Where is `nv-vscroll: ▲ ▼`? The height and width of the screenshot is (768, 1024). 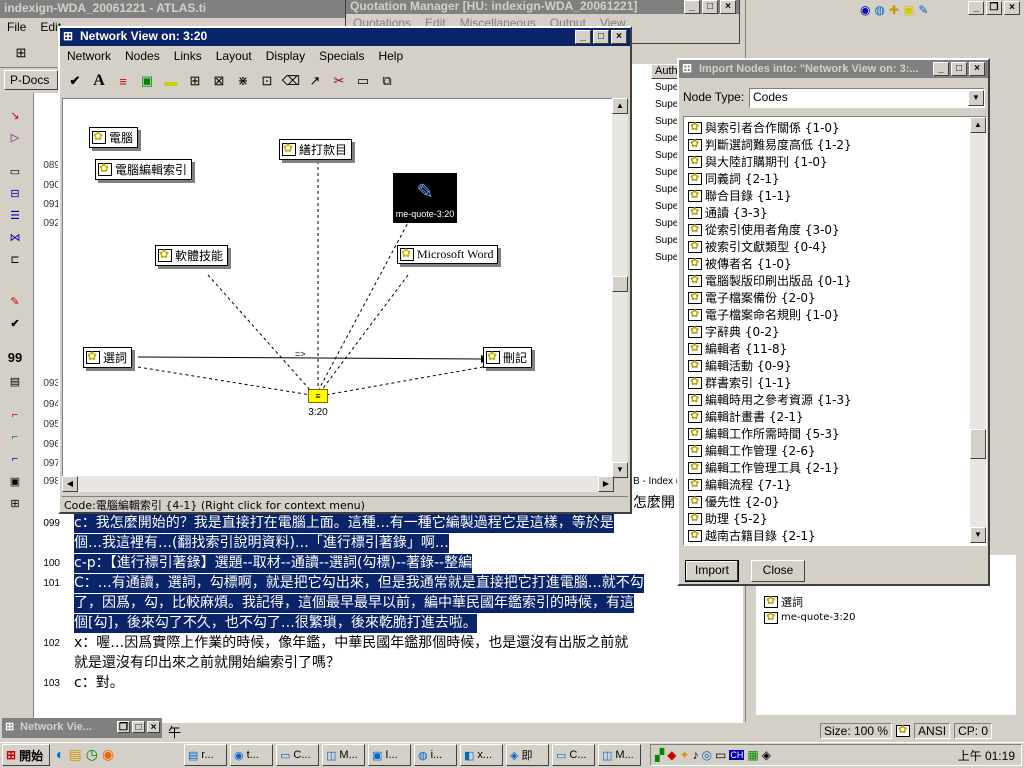
nv-vscroll: ▲ ▼ is located at coordinates (620, 288).